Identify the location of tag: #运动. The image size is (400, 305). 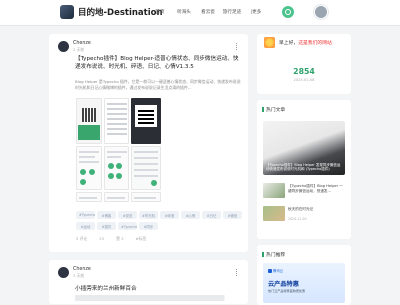
(85, 226).